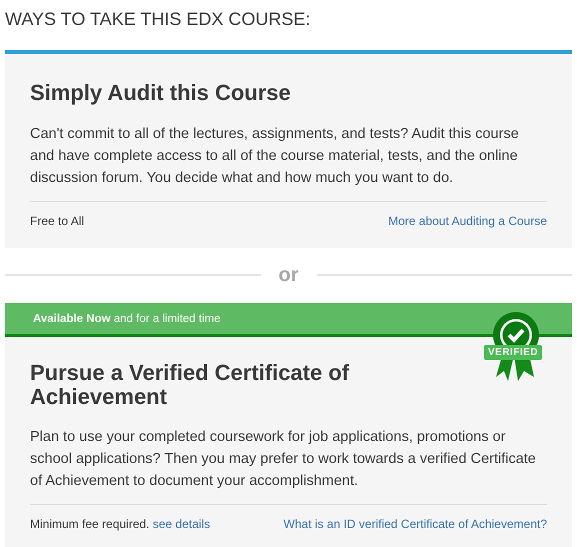 The height and width of the screenshot is (547, 577). Describe the element at coordinates (158, 19) in the screenshot. I see `section-heading: WAYS TO TAKE THIS EDX COURSE:` at that location.